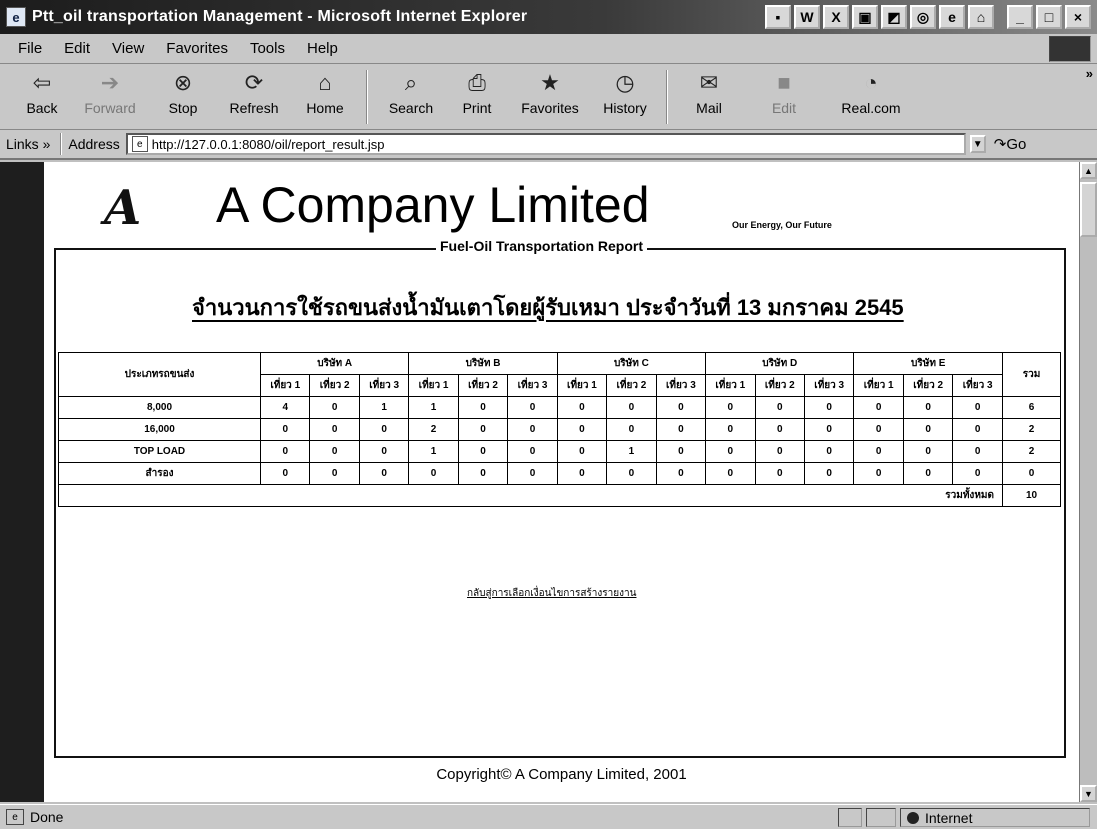 The image size is (1097, 829). What do you see at coordinates (1031, 473) in the screenshot?
I see `row-total-cell: 0` at bounding box center [1031, 473].